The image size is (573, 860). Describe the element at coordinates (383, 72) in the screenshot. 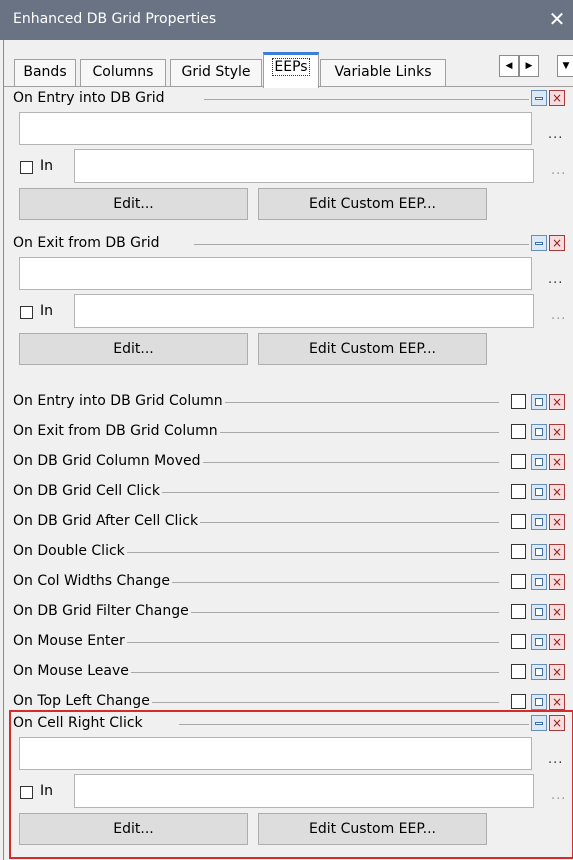

I see `tab-variable-links: Variable Links` at that location.